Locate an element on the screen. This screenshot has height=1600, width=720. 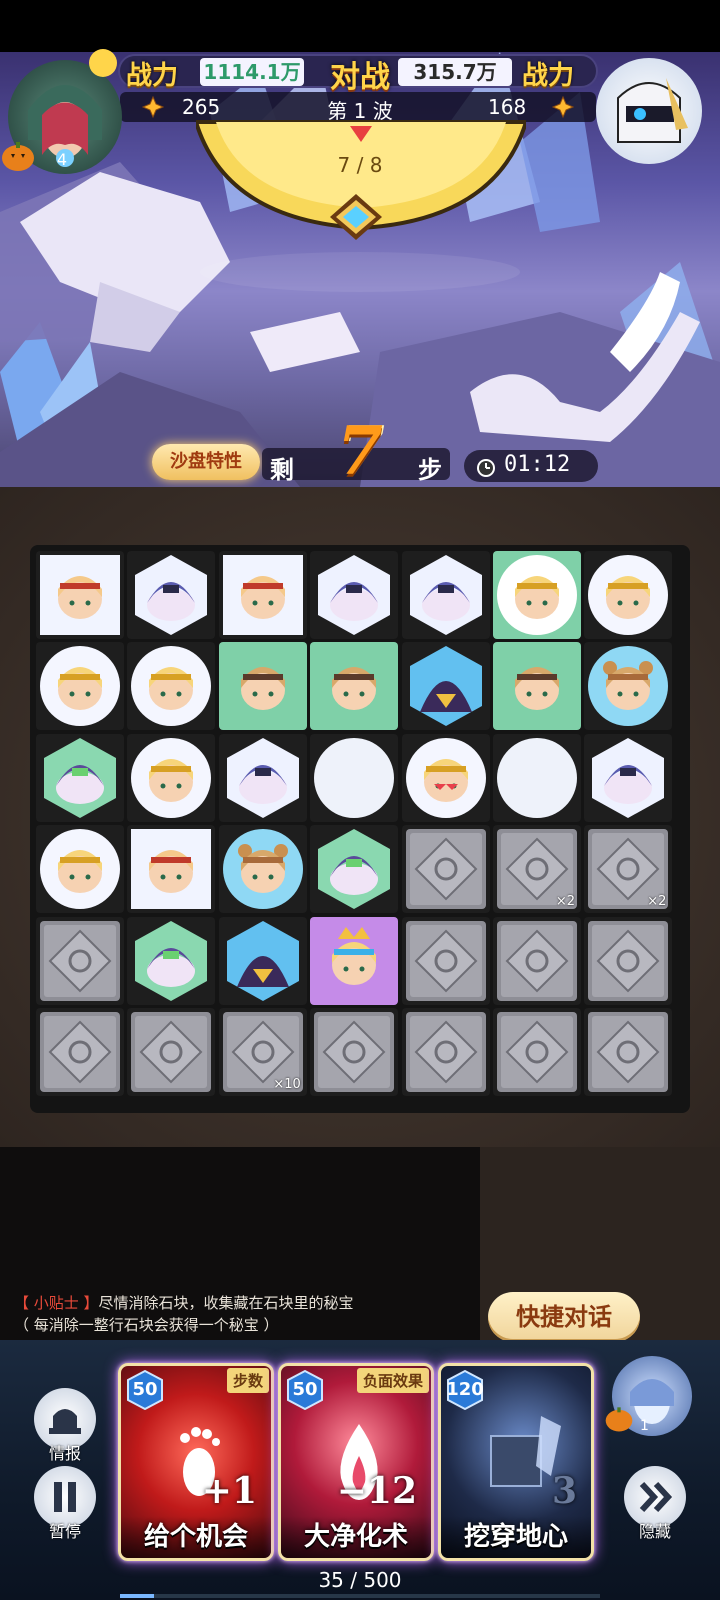
energy-fill is located at coordinates (137, 1596).